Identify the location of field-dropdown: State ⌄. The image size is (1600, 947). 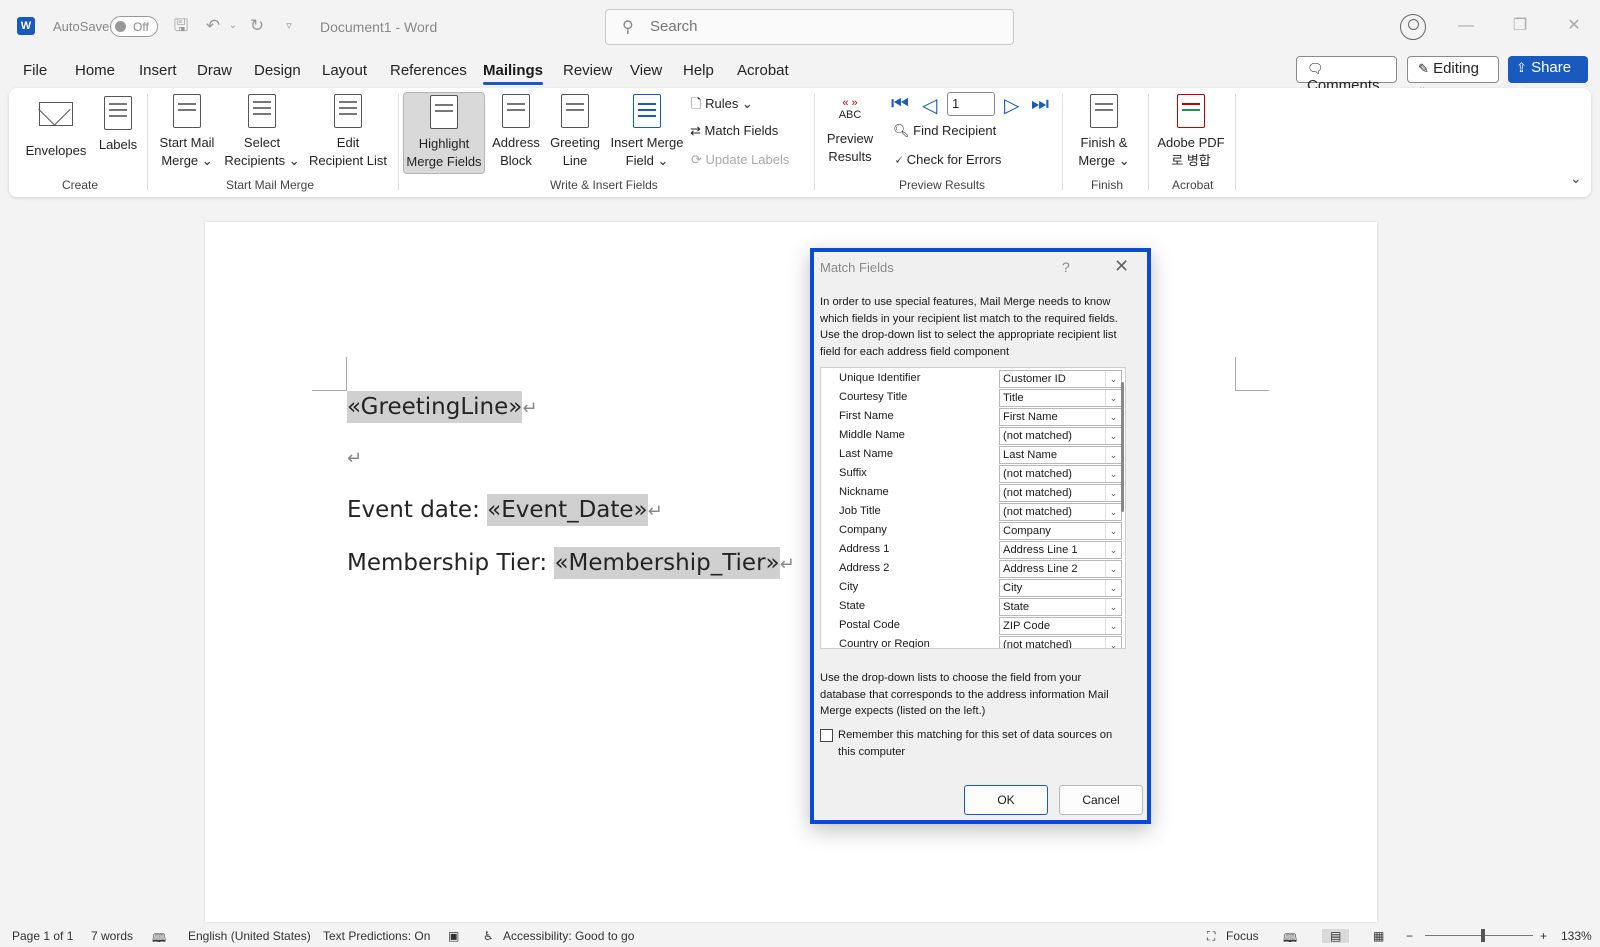
(1060, 607).